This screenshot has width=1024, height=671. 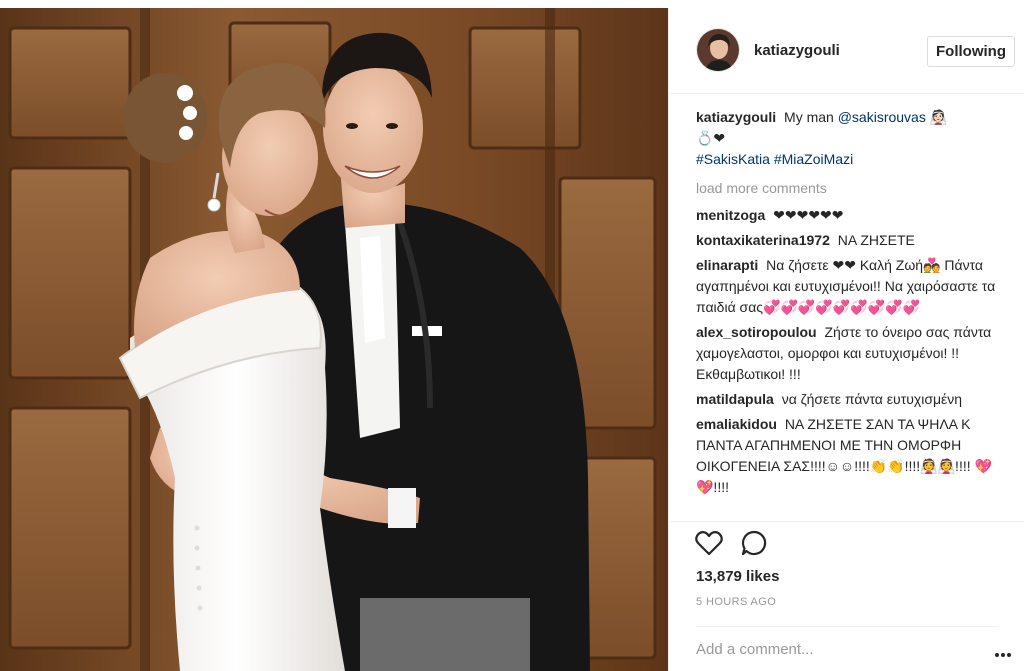 What do you see at coordinates (813, 159) in the screenshot?
I see `hashtag-miazoimazi: #MiaZoiMazi` at bounding box center [813, 159].